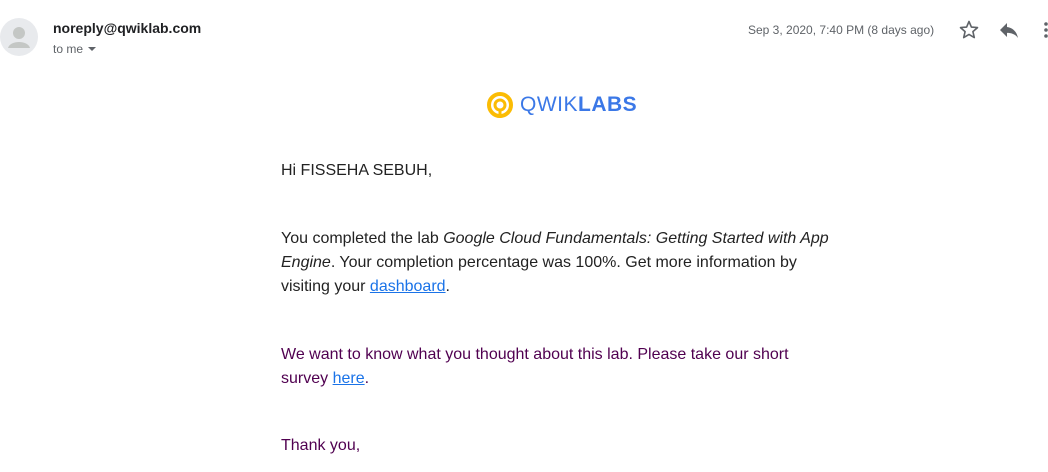  I want to click on logo-text-qwik: QWIK, so click(549, 104).